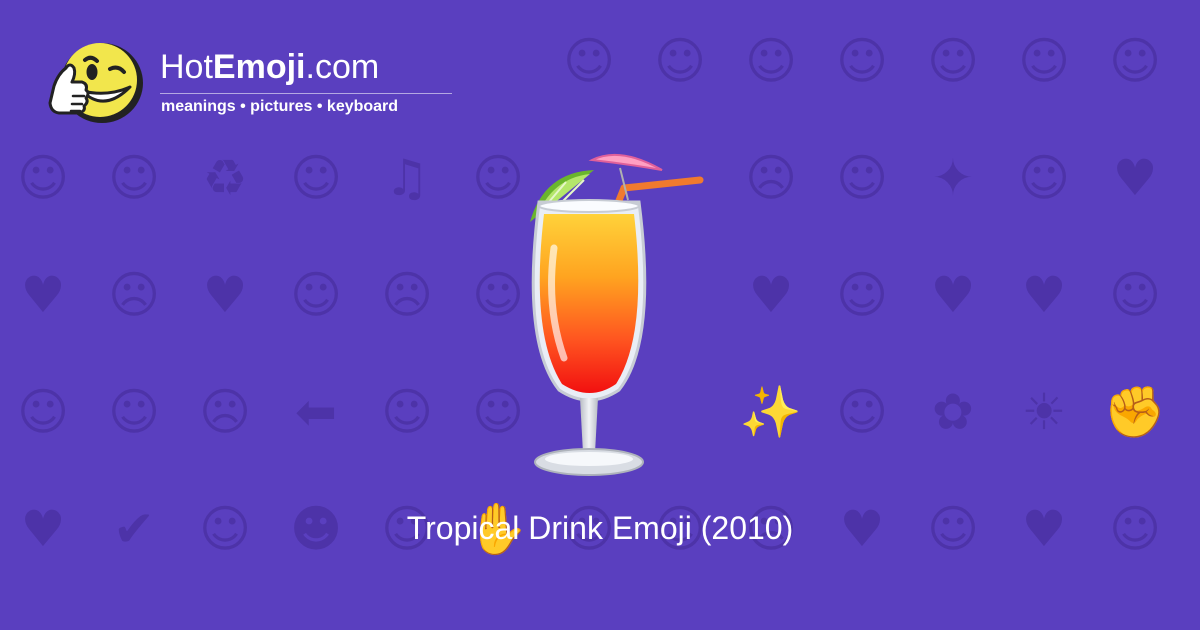 This screenshot has width=1200, height=630. Describe the element at coordinates (617, 314) in the screenshot. I see `tropical-drink-icon` at that location.